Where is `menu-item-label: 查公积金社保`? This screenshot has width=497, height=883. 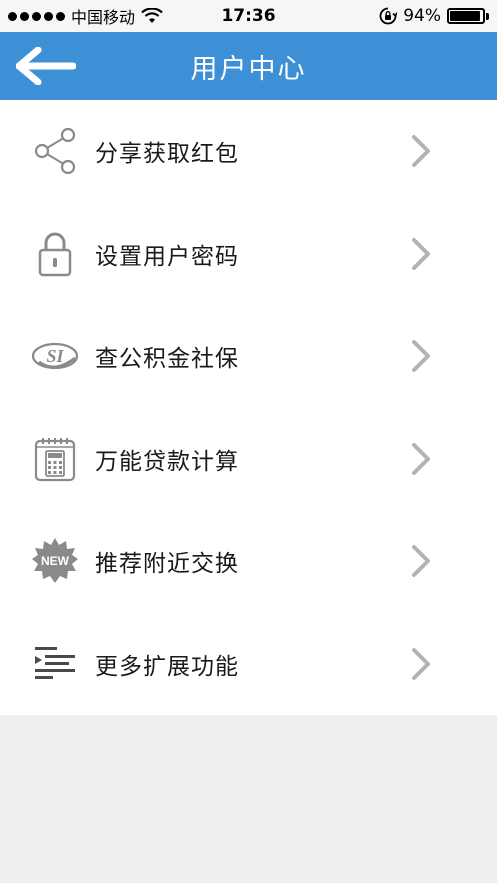
menu-item-label: 查公积金社保 is located at coordinates (167, 359).